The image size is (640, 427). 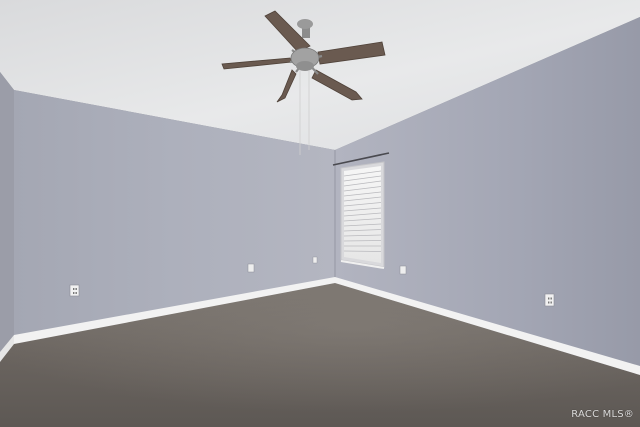 I want to click on watermark-text: RACC MLS®, so click(x=602, y=414).